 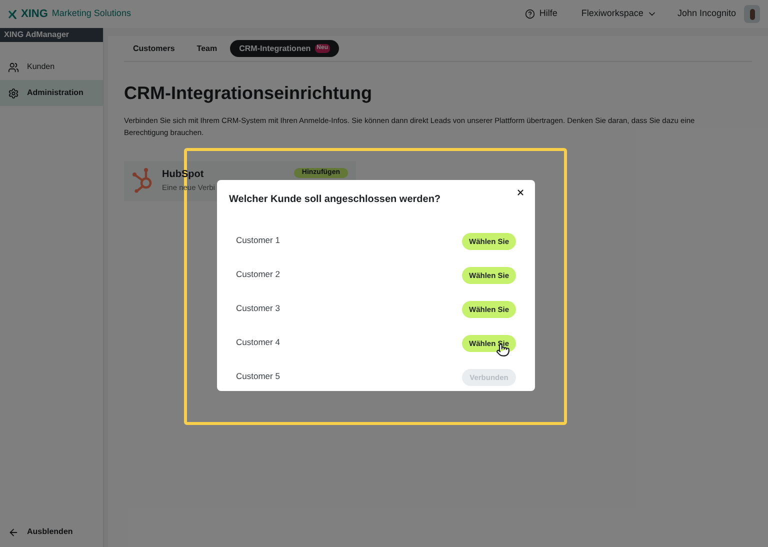 I want to click on people-icon, so click(x=13, y=67).